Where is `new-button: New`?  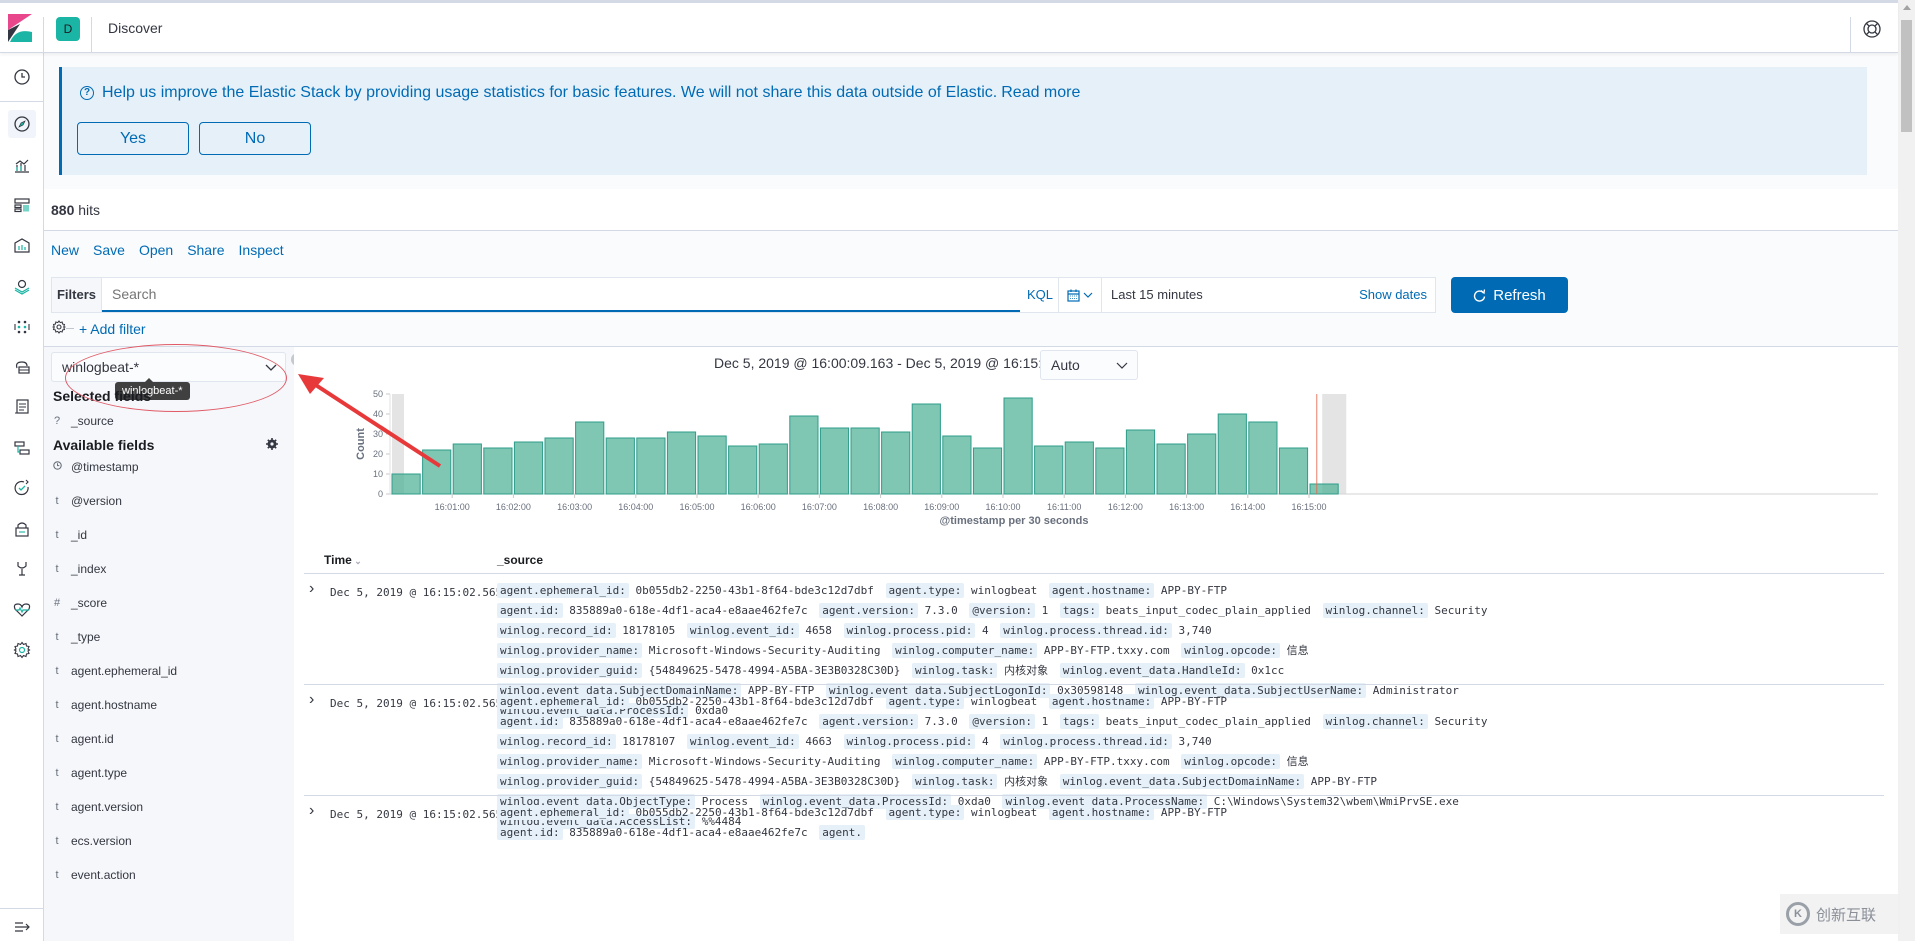 new-button: New is located at coordinates (65, 250).